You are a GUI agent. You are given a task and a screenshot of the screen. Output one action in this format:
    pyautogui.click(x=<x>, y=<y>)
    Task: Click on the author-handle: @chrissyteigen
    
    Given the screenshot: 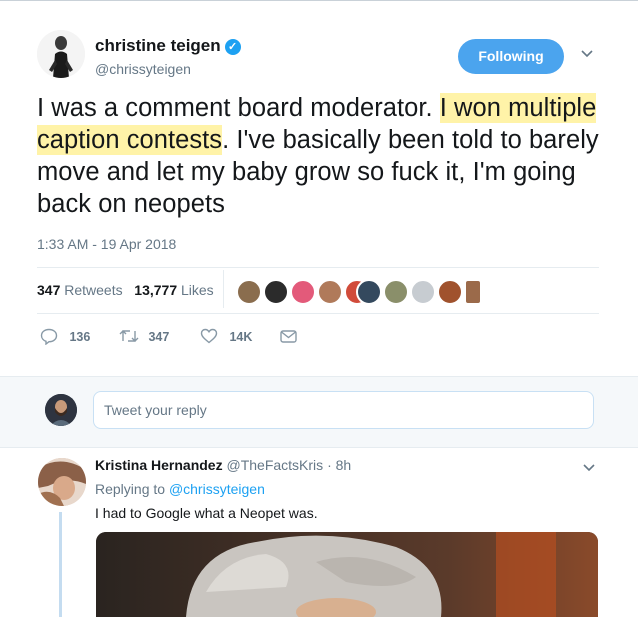 What is the action you would take?
    pyautogui.click(x=143, y=69)
    